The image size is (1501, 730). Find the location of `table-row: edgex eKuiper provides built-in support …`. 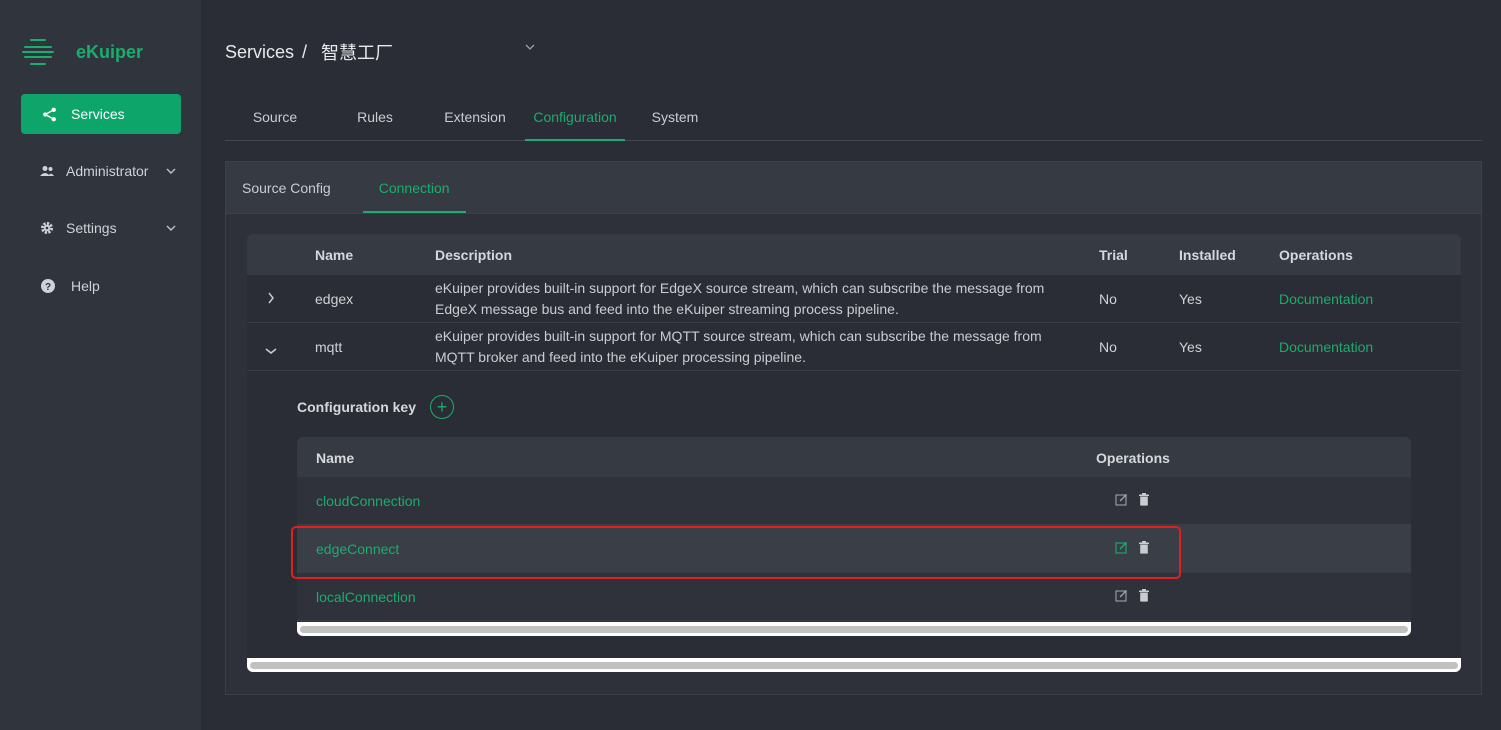

table-row: edgex eKuiper provides built-in support … is located at coordinates (854, 299).